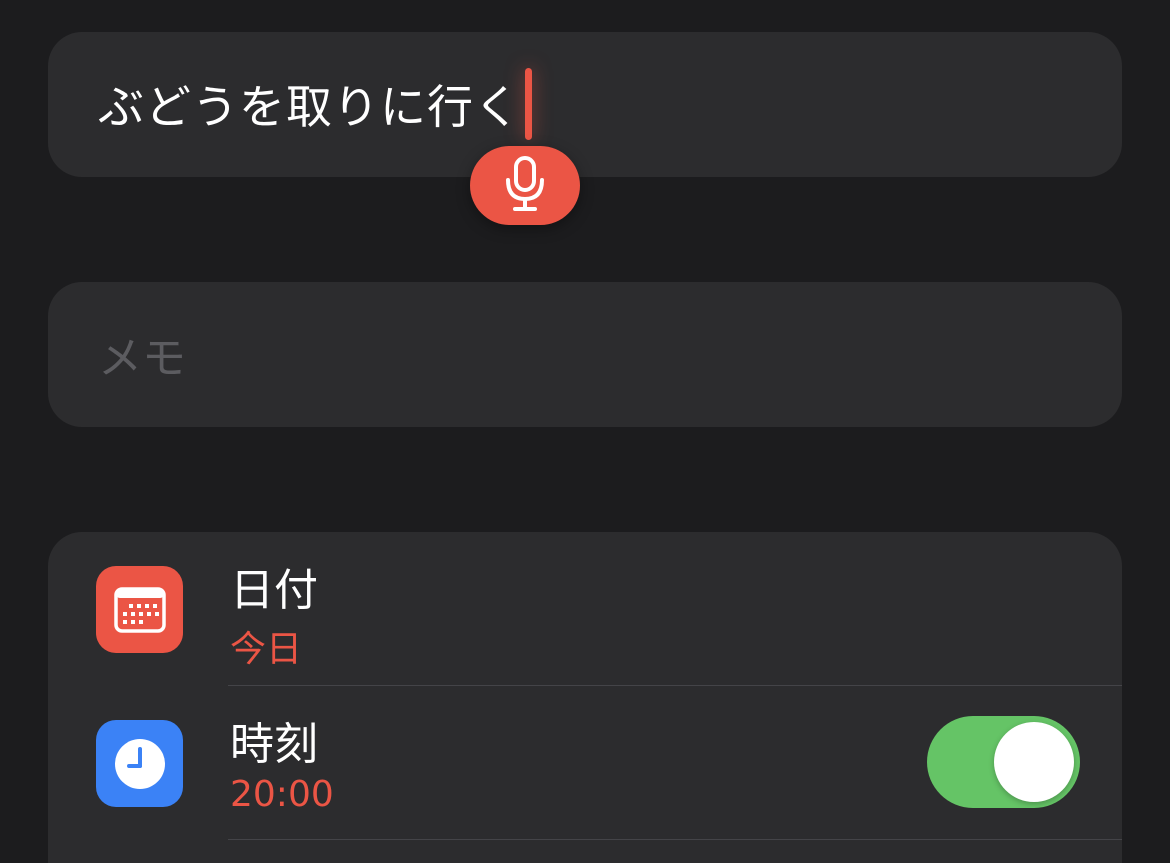 The width and height of the screenshot is (1170, 863). I want to click on calendar-icon, so click(139, 609).